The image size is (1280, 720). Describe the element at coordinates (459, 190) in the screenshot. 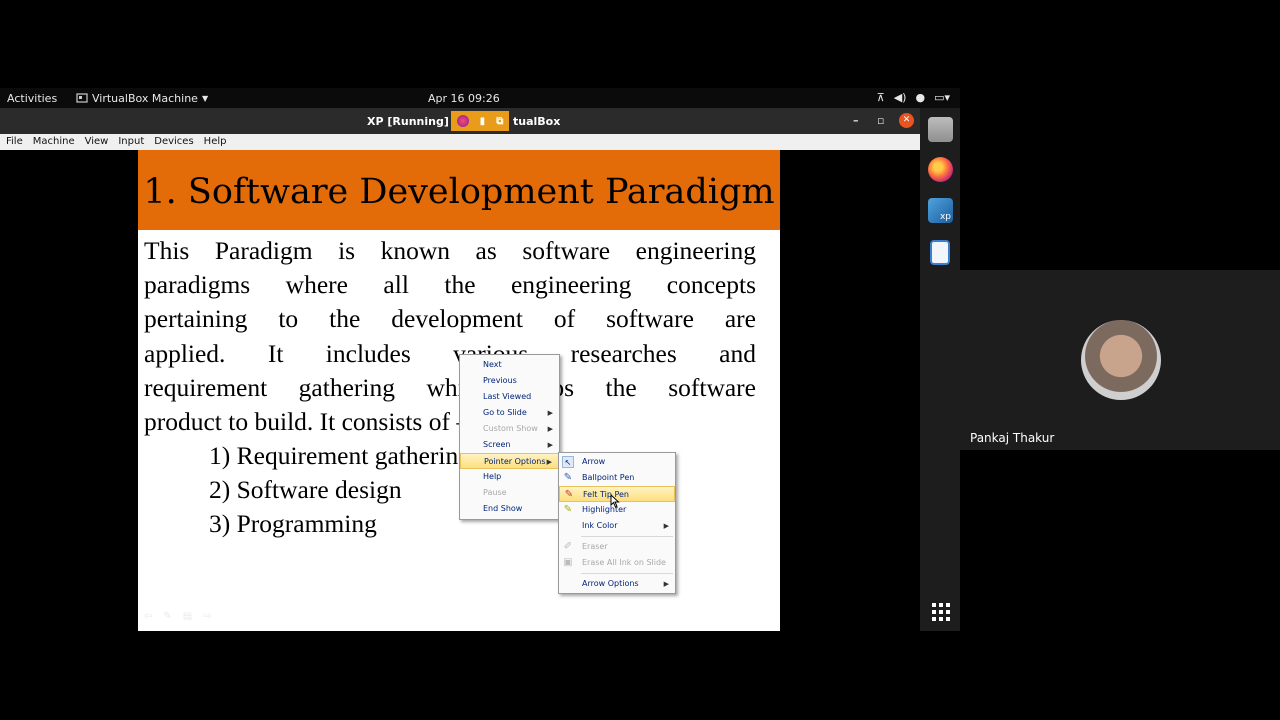

I see `slide-title: 1. Software Development Paradigm` at that location.